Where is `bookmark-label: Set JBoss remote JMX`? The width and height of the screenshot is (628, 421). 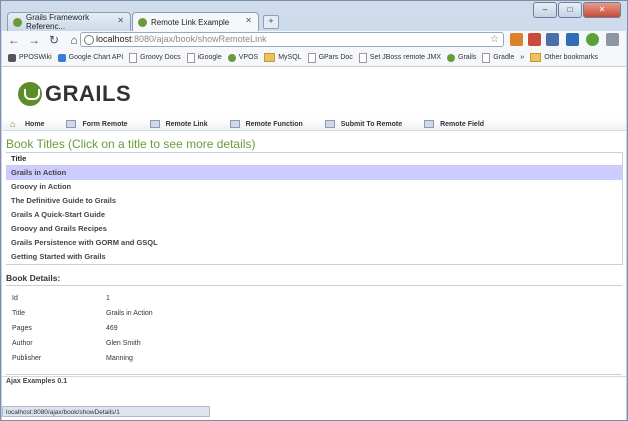
bookmark-label: Set JBoss remote JMX is located at coordinates (405, 57).